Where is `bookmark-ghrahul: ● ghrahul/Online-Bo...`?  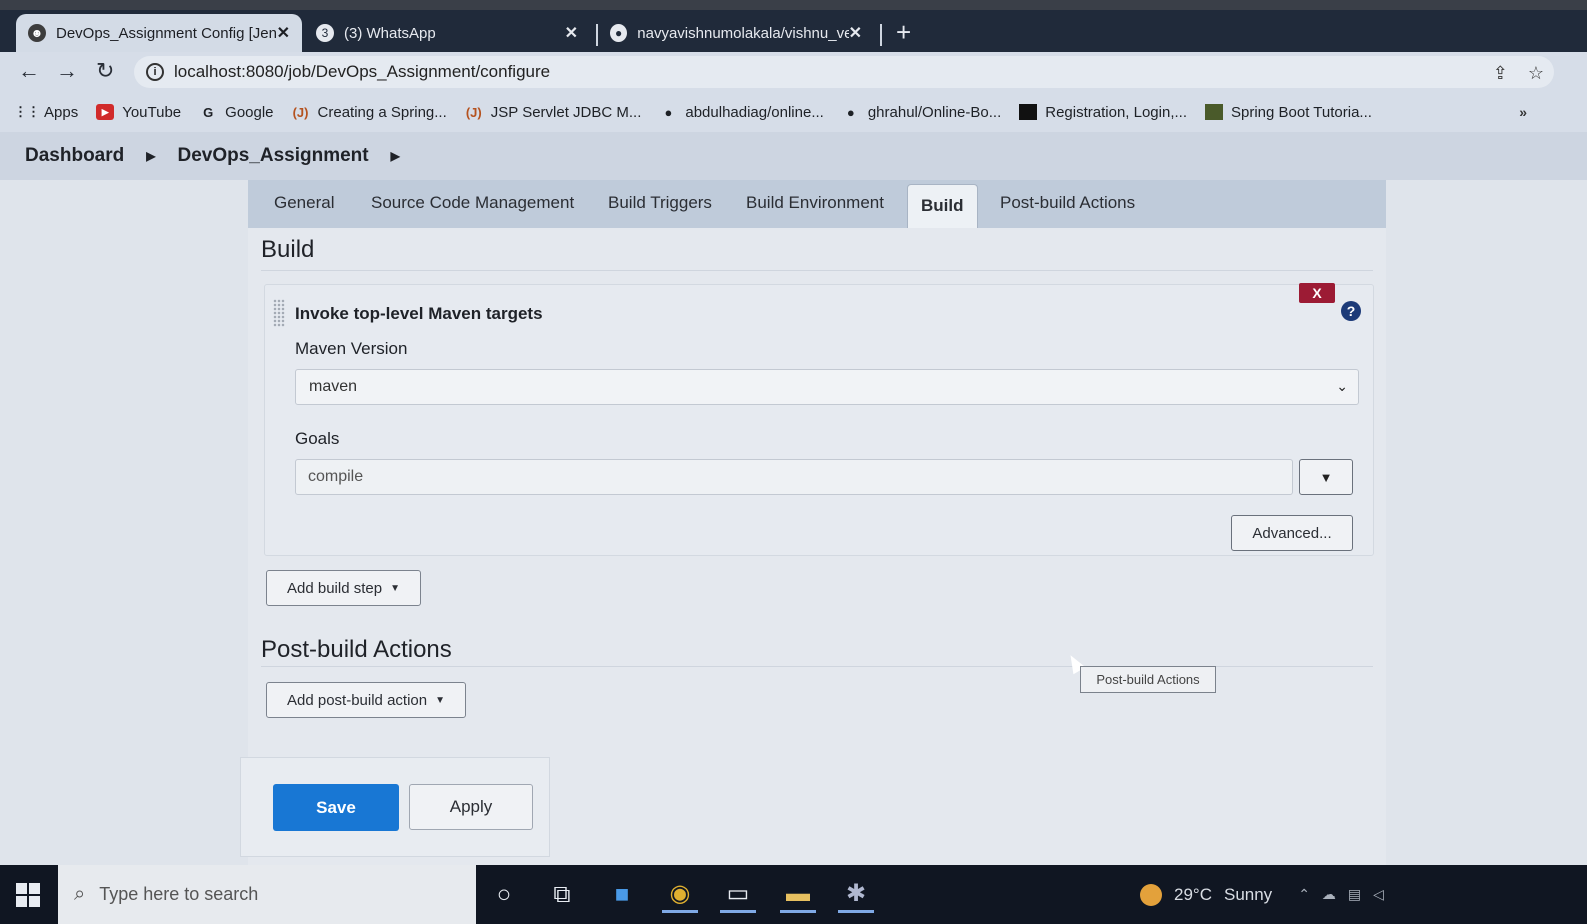
bookmark-ghrahul: ● ghrahul/Online-Bo... is located at coordinates (921, 112).